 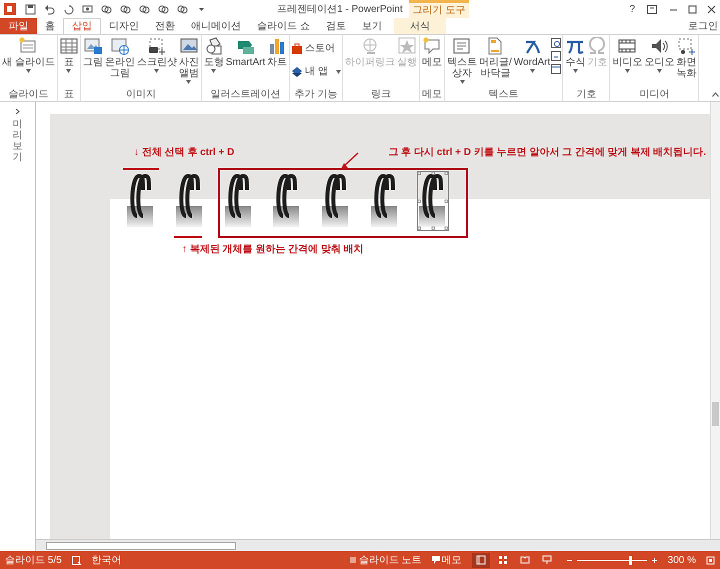 What do you see at coordinates (120, 62) in the screenshot?
I see `ribbon-button: 온라인 그림` at bounding box center [120, 62].